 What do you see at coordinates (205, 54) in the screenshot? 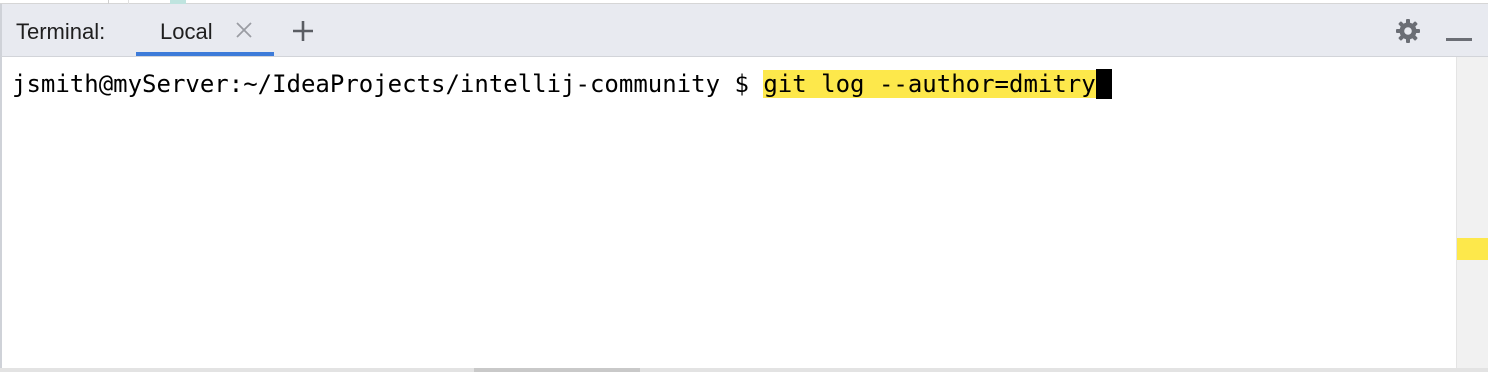
I see `active-tab-indicator` at bounding box center [205, 54].